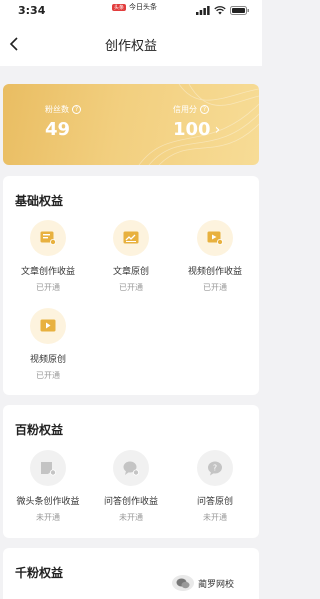 Image resolution: width=320 pixels, height=599 pixels. What do you see at coordinates (119, 7) in the screenshot?
I see `app-badge: 头条` at bounding box center [119, 7].